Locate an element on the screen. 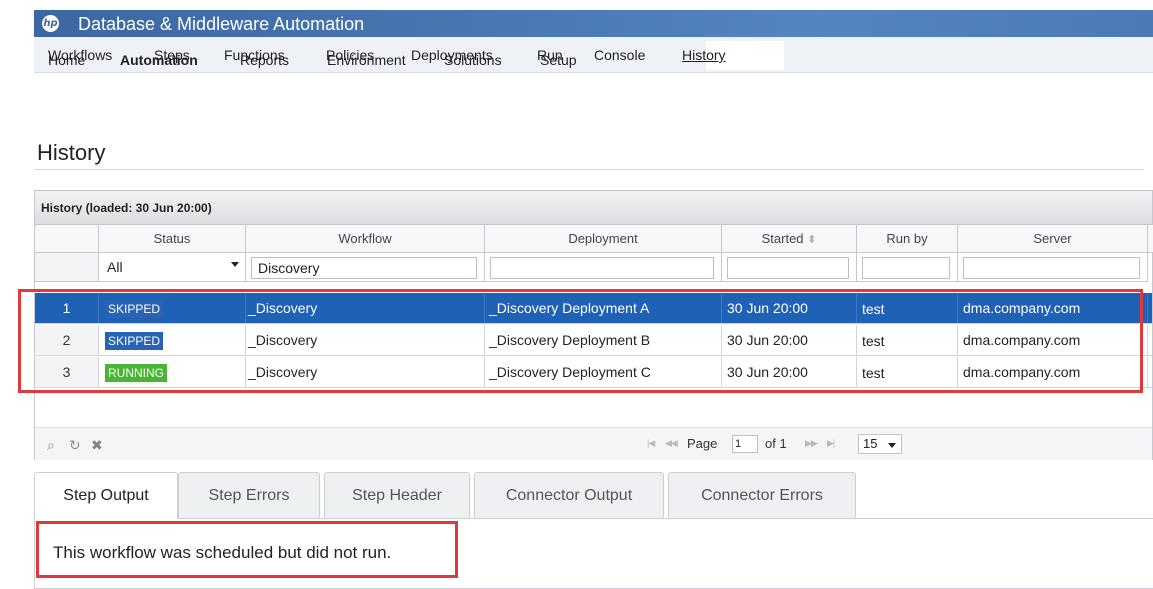 The height and width of the screenshot is (589, 1153). run-by-filter-input is located at coordinates (906, 268).